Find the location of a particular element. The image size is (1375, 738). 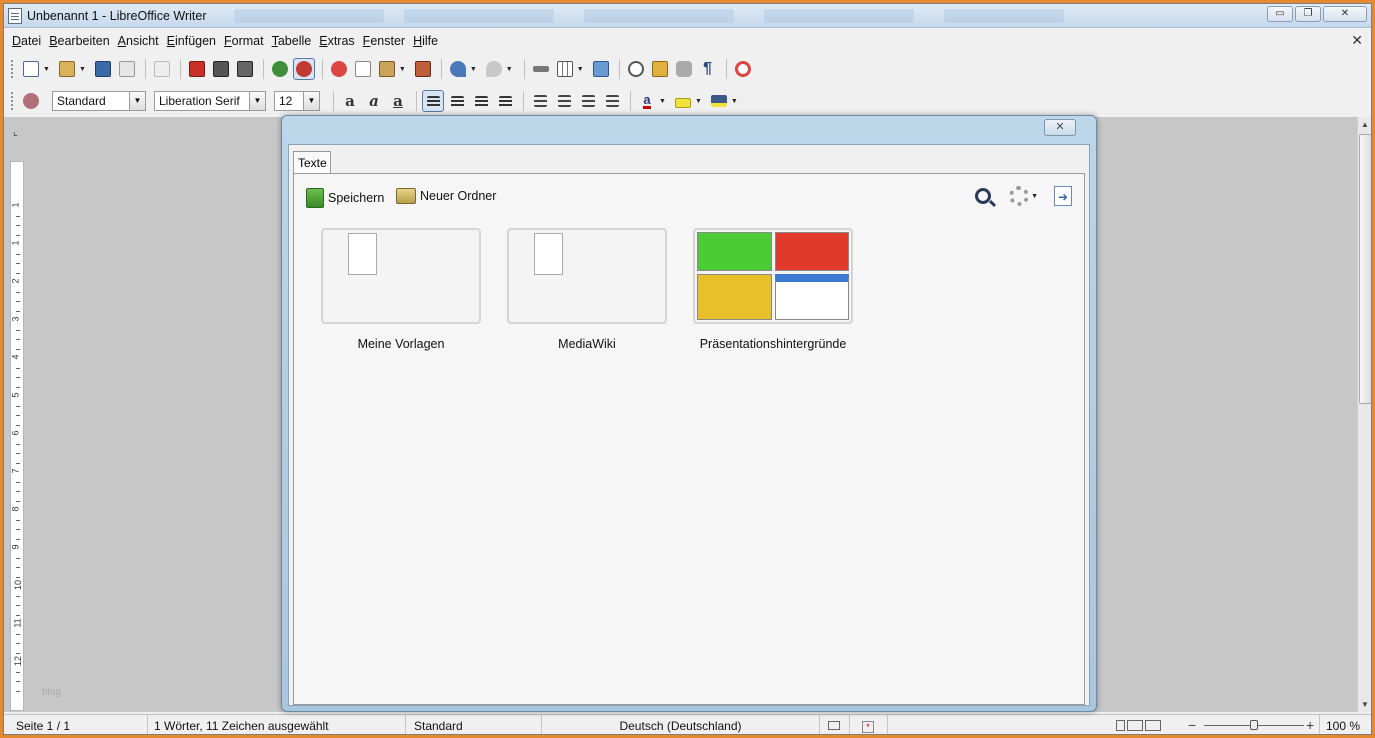

gallery-icon is located at coordinates (660, 69).